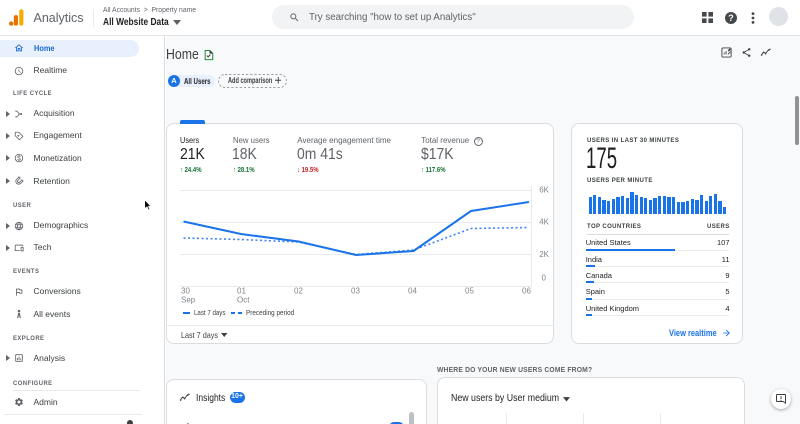 The image size is (800, 424). What do you see at coordinates (355, 291) in the screenshot?
I see `svg-text: 03` at bounding box center [355, 291].